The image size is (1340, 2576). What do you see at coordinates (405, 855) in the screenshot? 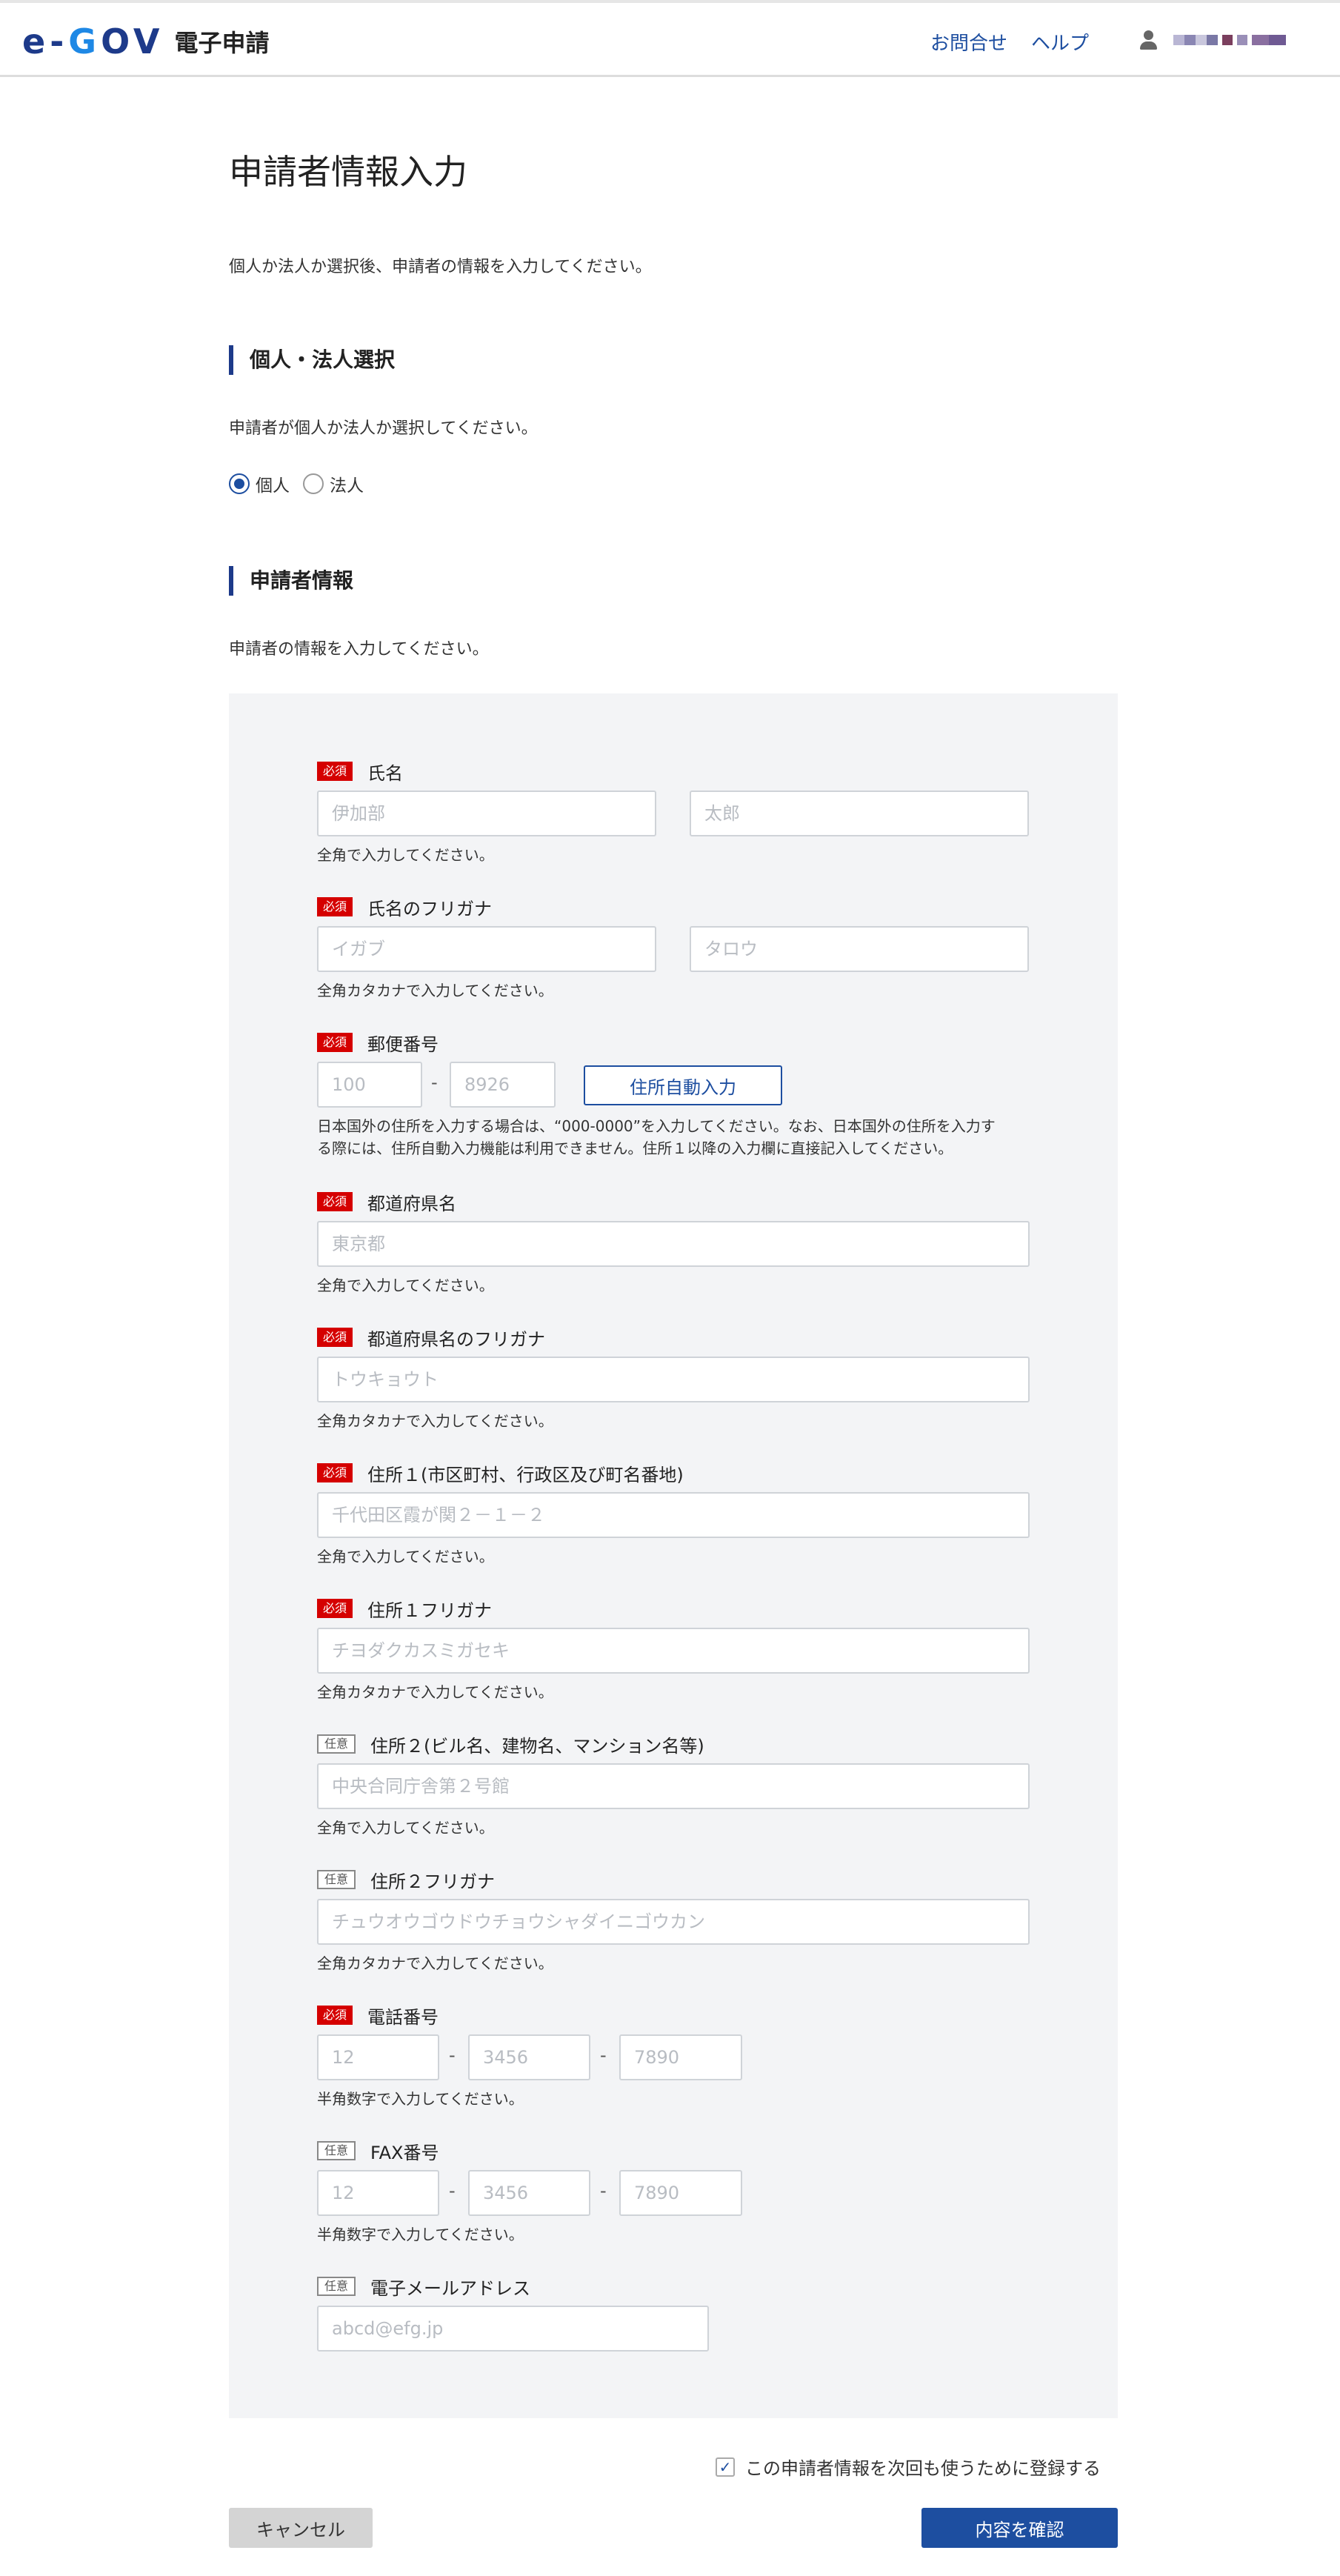
I see `name-help: 全角で入力してください。` at bounding box center [405, 855].